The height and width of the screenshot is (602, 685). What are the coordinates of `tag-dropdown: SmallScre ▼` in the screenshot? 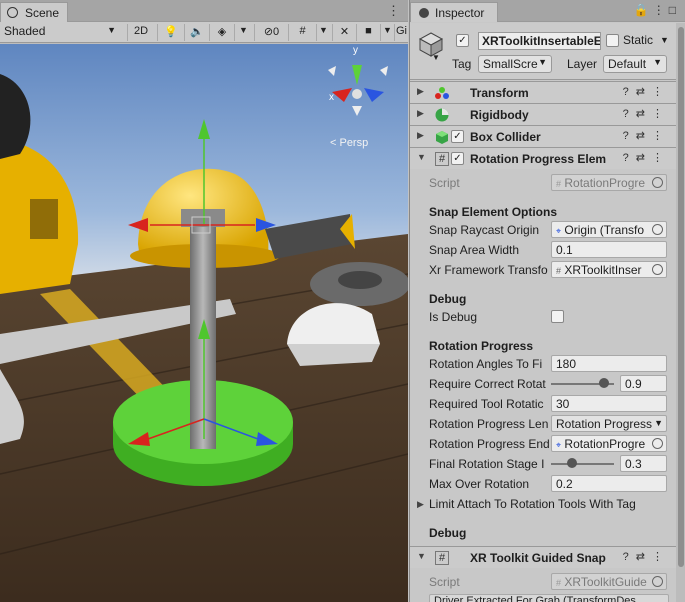 It's located at (515, 64).